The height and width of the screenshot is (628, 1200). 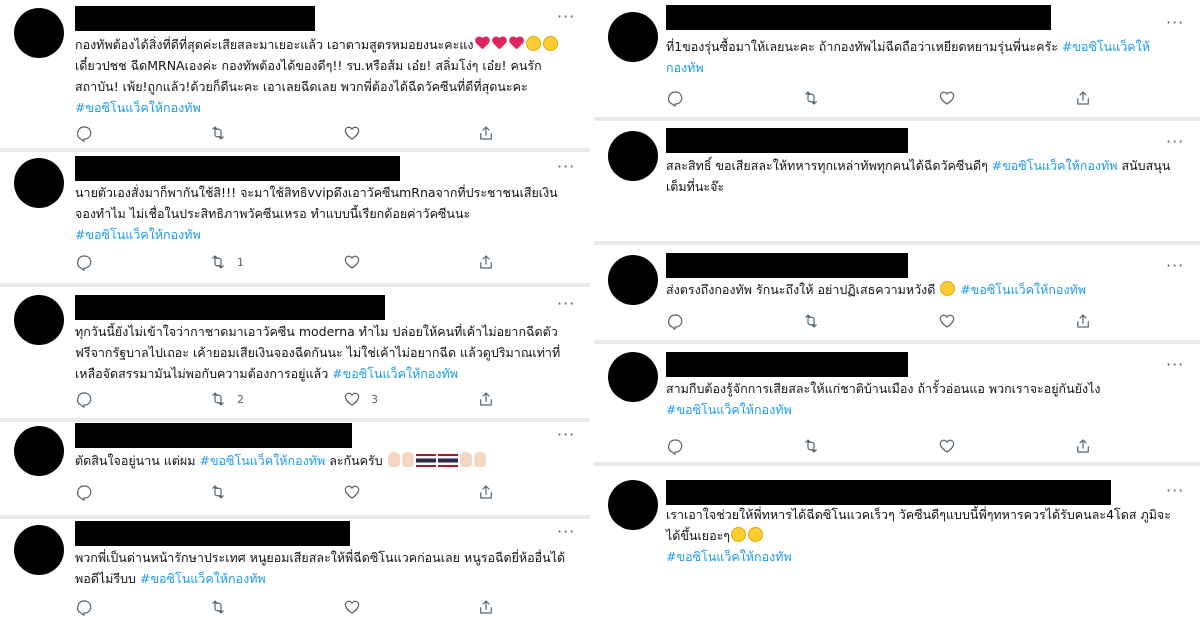 What do you see at coordinates (482, 43) in the screenshot?
I see `heart-emoji` at bounding box center [482, 43].